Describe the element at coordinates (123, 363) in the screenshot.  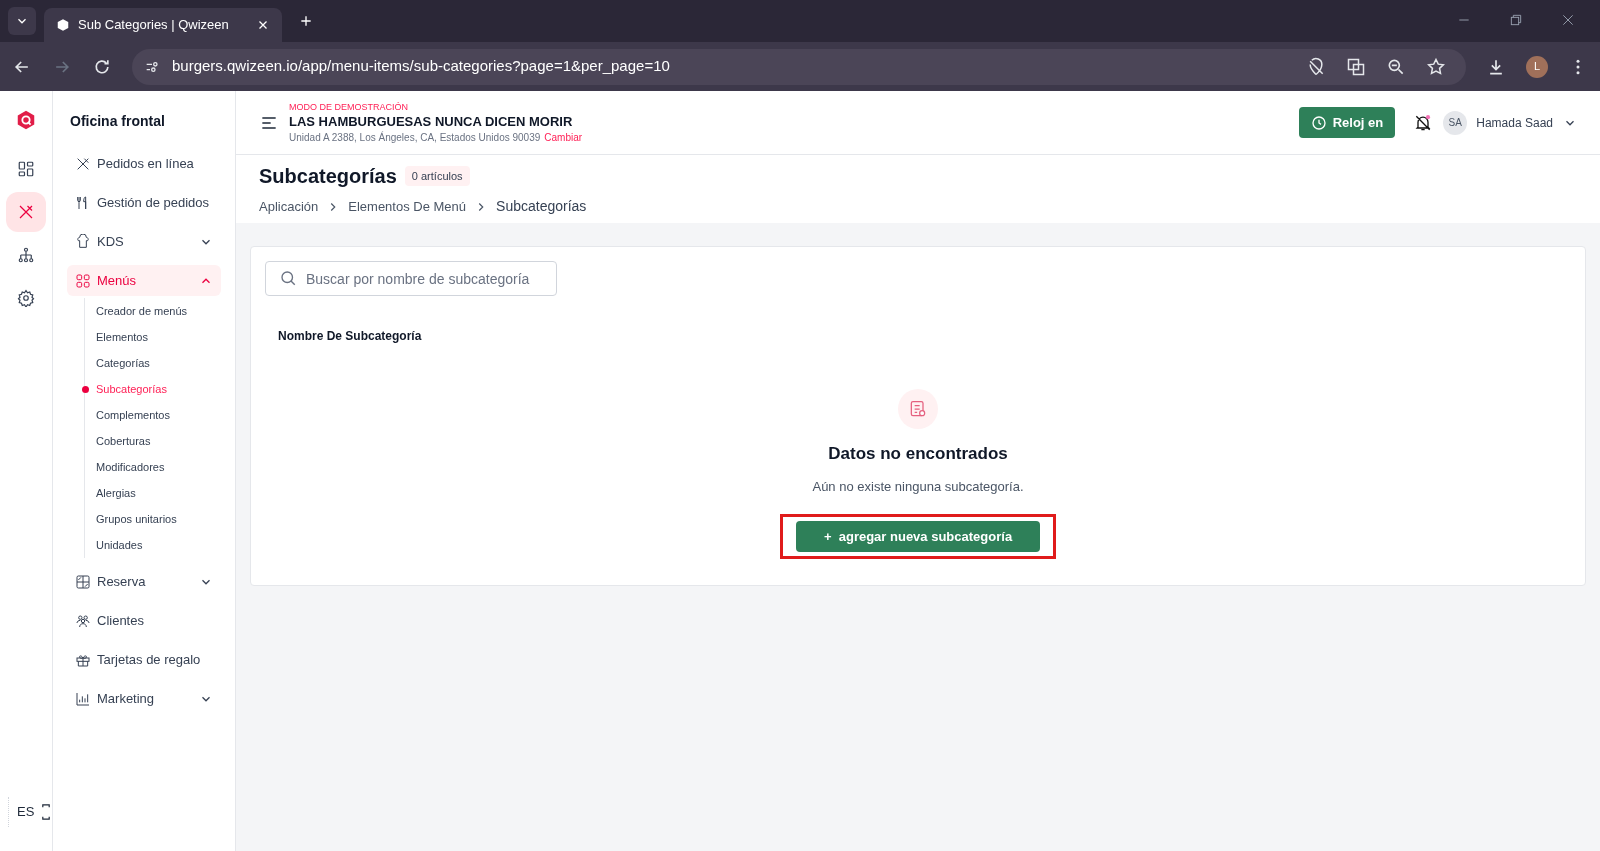
I see `submenu-item: Categorías` at that location.